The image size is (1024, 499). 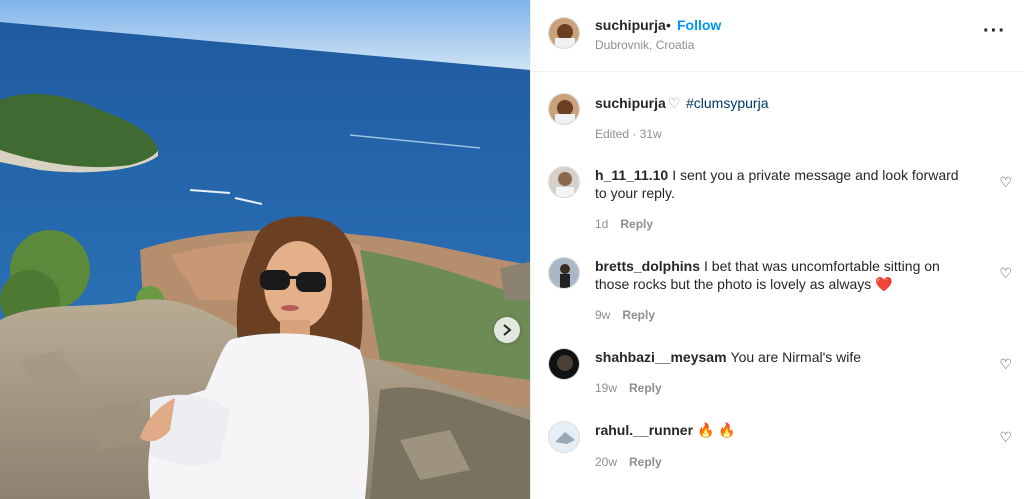 I want to click on comment-meta: 1d Reply, so click(x=624, y=224).